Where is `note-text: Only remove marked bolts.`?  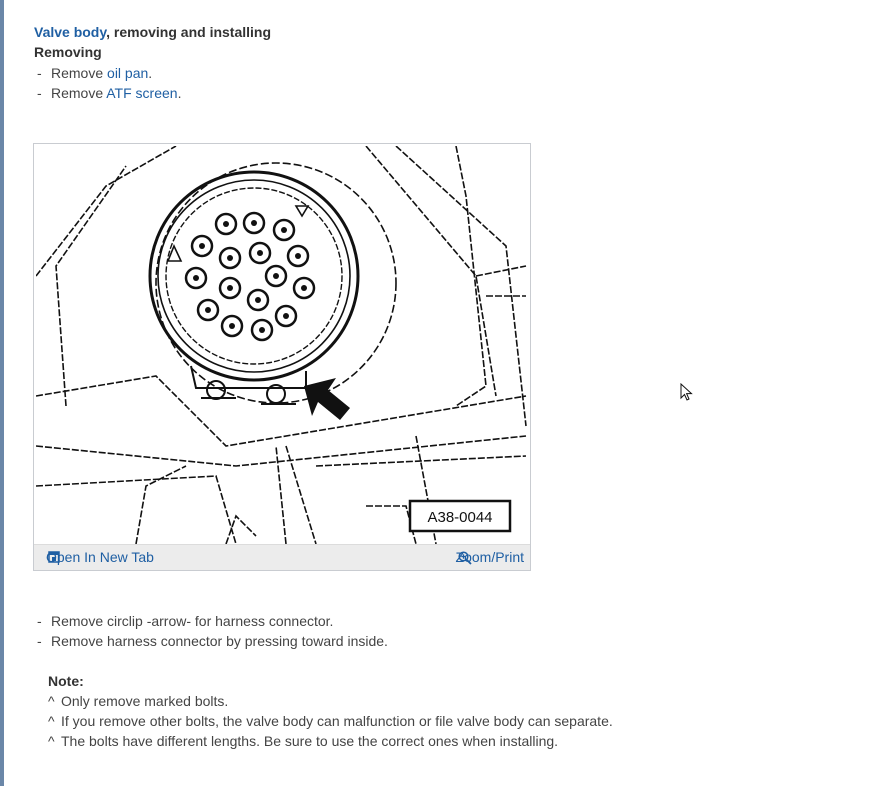 note-text: Only remove marked bolts. is located at coordinates (145, 701).